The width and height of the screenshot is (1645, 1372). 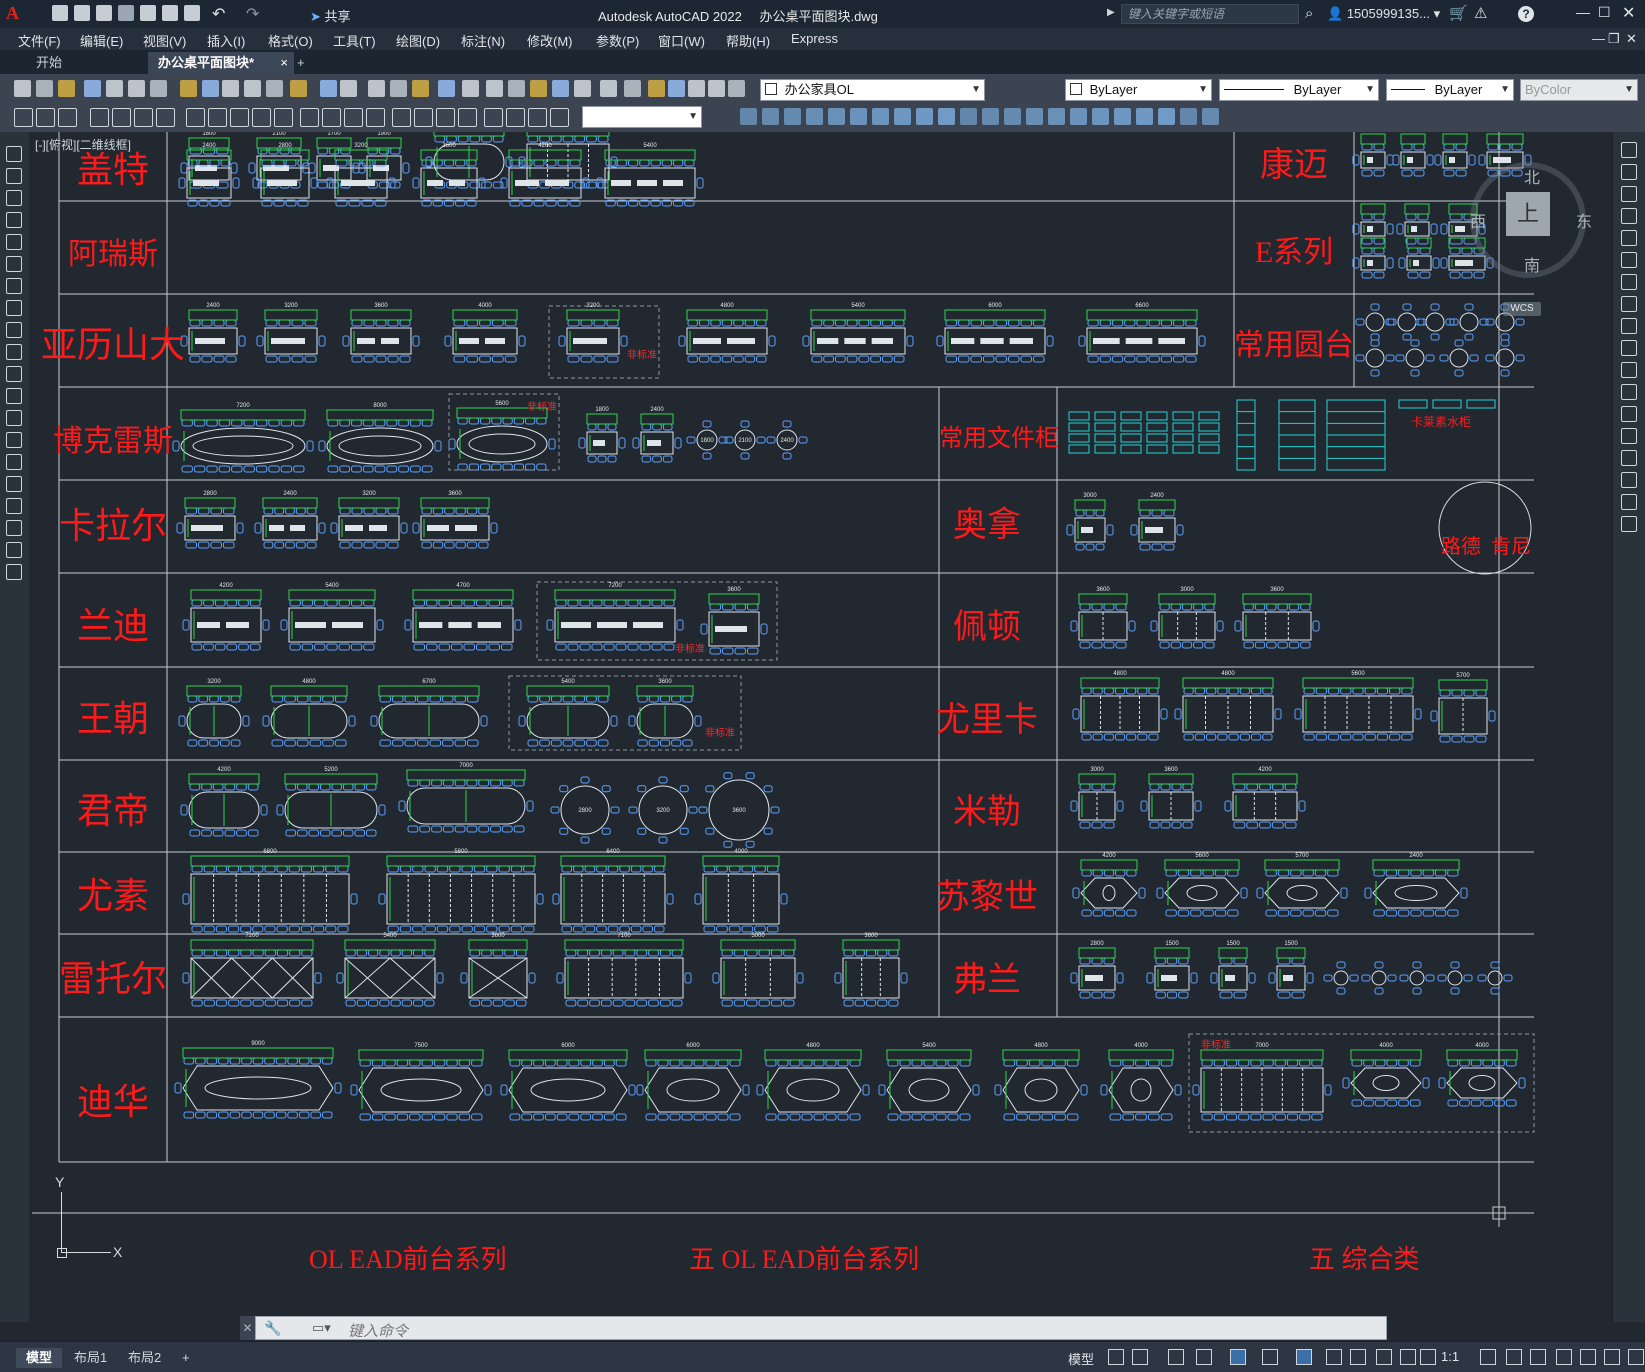 What do you see at coordinates (148, 13) in the screenshot?
I see `open-from-web-icon` at bounding box center [148, 13].